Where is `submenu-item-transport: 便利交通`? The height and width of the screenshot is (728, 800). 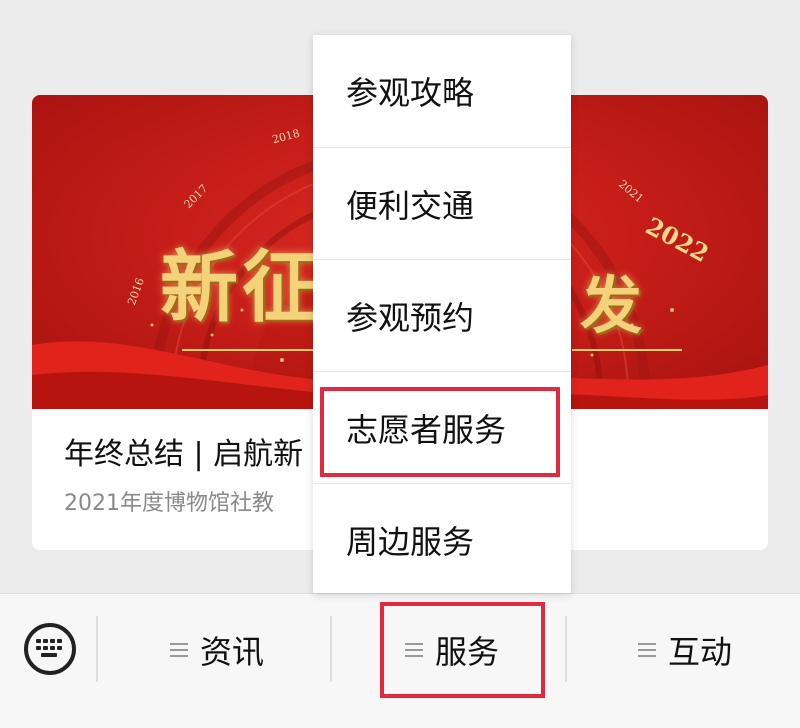
submenu-item-transport: 便利交通 is located at coordinates (442, 204).